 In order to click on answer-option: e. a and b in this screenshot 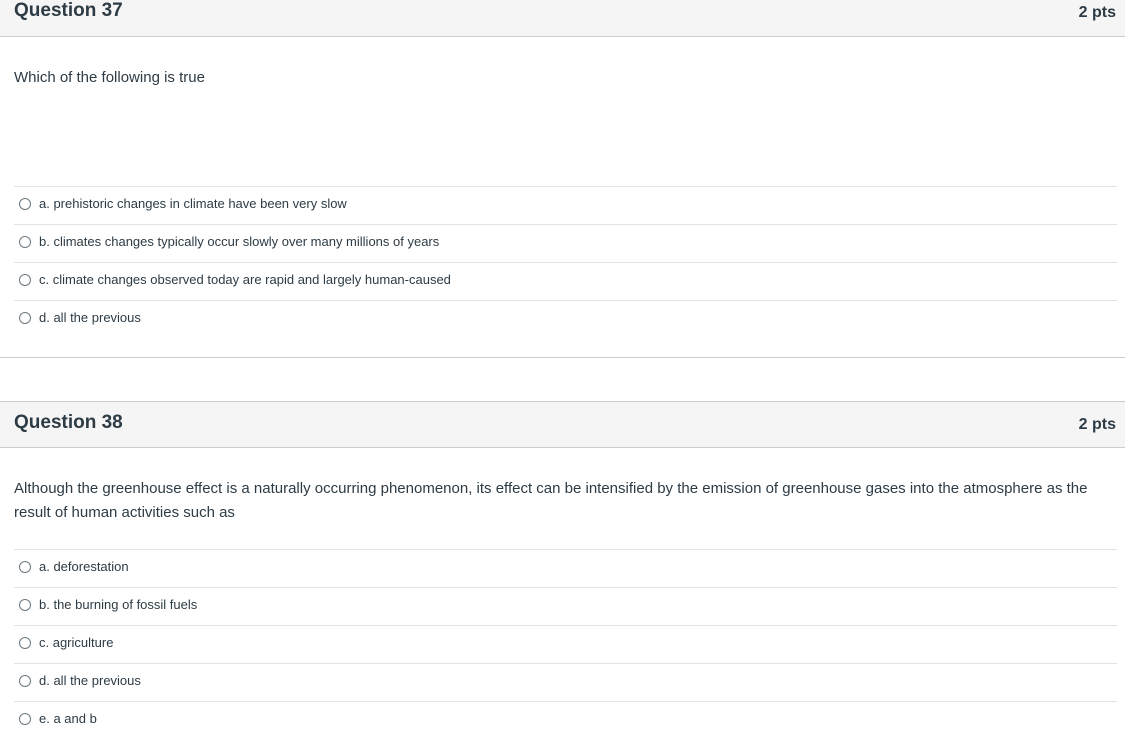, I will do `click(565, 720)`.